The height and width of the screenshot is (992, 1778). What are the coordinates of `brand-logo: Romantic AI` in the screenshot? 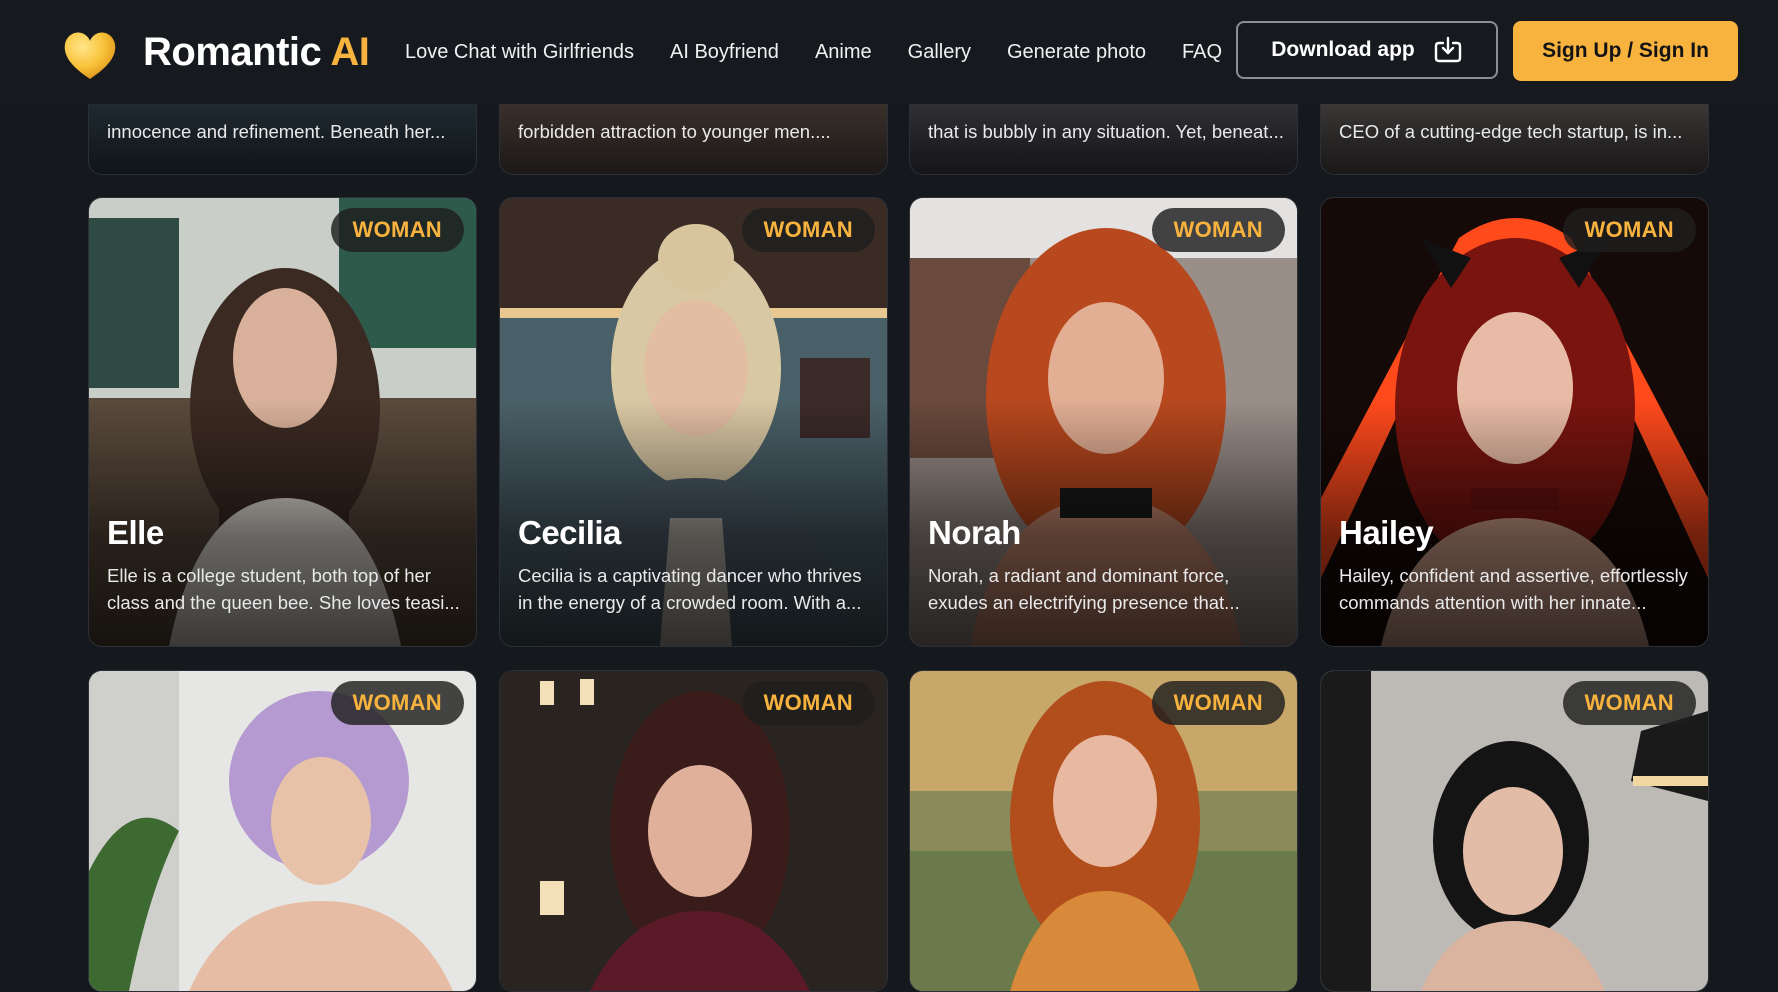 It's located at (256, 52).